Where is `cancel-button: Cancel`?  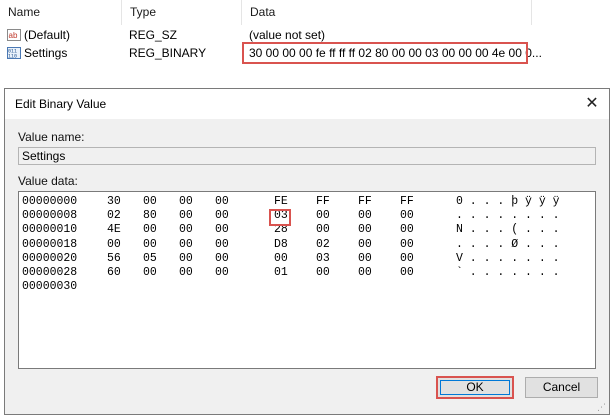
cancel-button: Cancel is located at coordinates (561, 387).